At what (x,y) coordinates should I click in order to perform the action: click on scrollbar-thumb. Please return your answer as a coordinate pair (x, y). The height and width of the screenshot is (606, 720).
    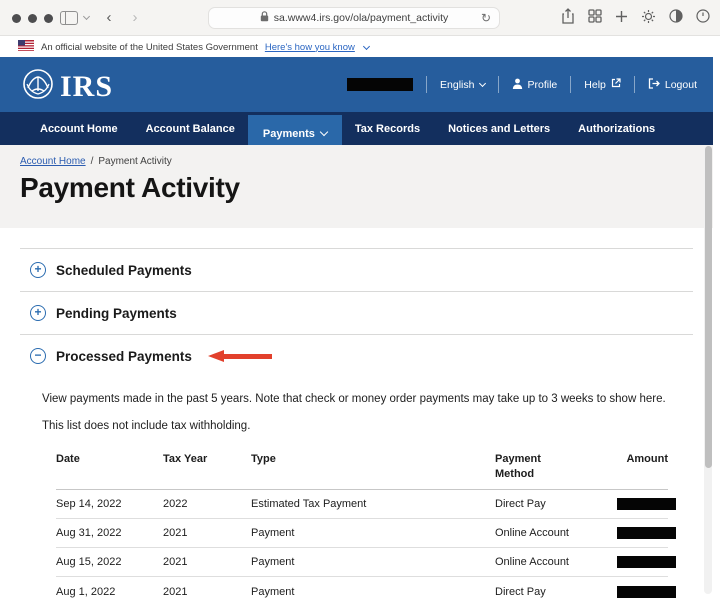
    Looking at the image, I should click on (708, 307).